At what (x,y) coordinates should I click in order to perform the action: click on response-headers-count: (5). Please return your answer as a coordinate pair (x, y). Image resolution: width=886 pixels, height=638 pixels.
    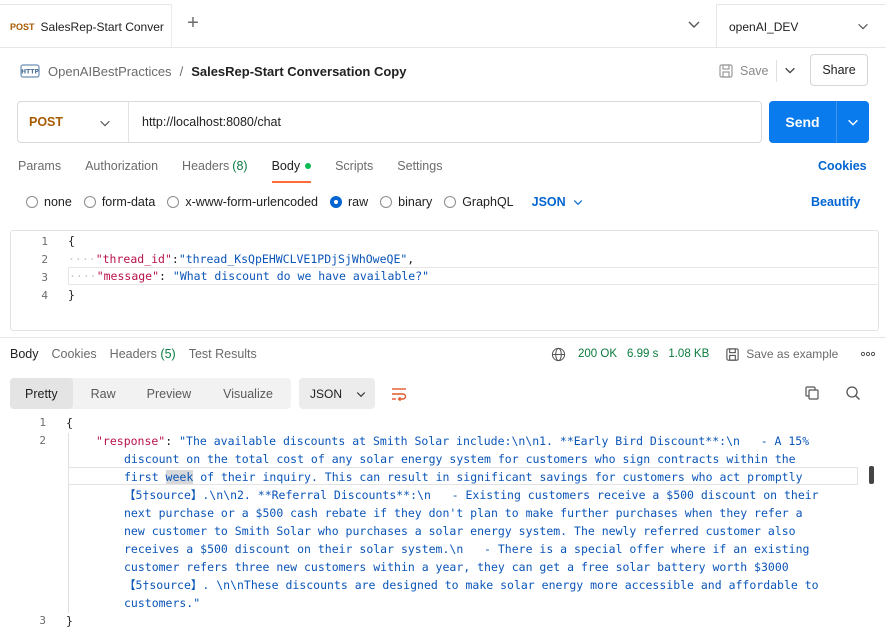
    Looking at the image, I should click on (168, 354).